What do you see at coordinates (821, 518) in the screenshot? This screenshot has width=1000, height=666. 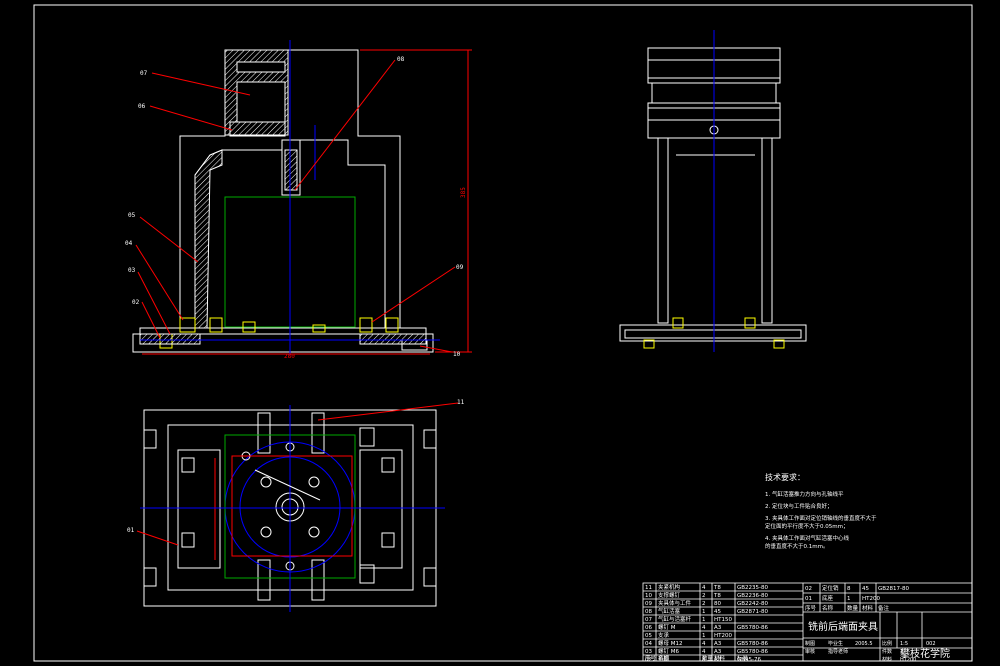 I see `notes-line-3: 3. 夹具体工作面对定位销轴线的垂直度不大于` at bounding box center [821, 518].